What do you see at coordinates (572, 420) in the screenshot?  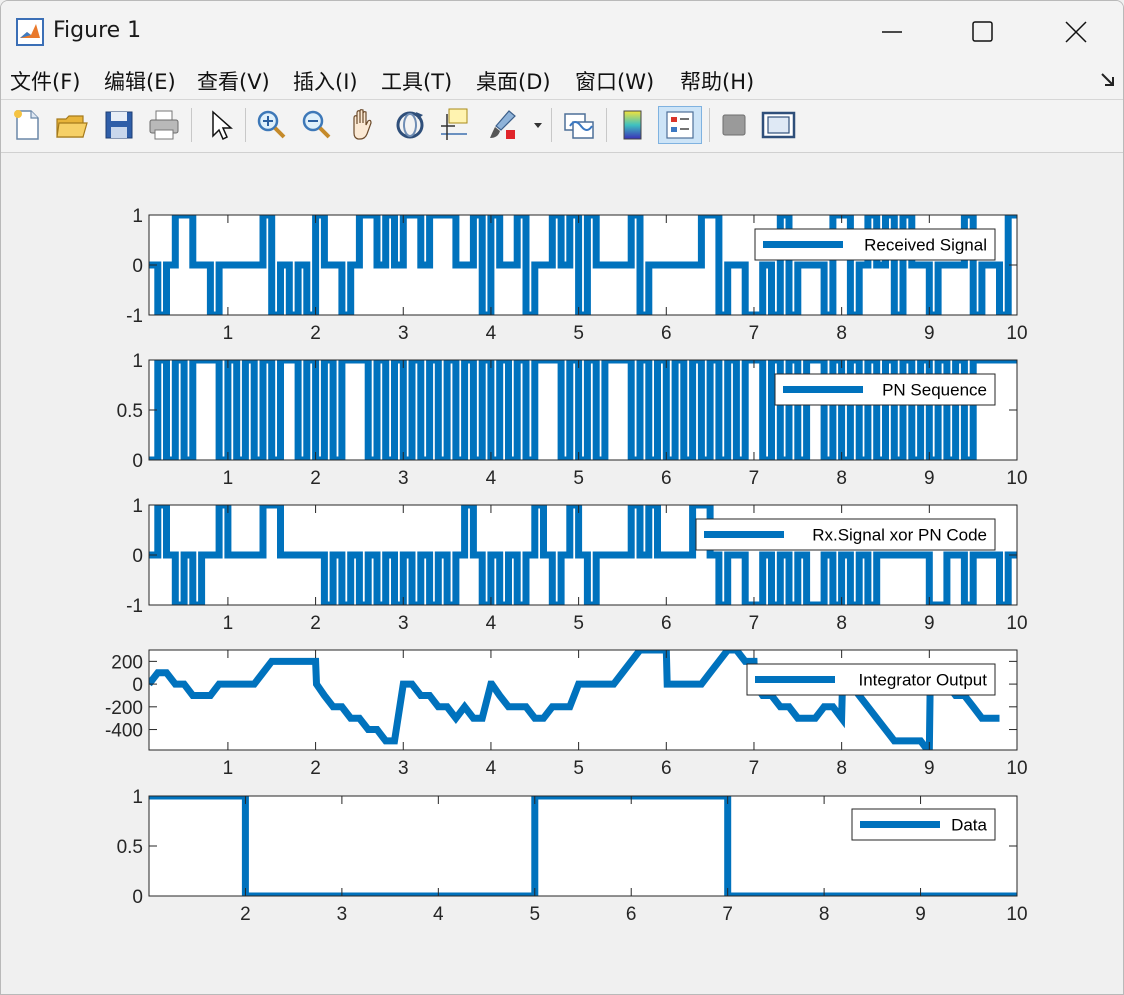 I see `subplot-2: 1 2 3 4 5 6 7 8 9 10 0 0.5 1 PN Sequence` at bounding box center [572, 420].